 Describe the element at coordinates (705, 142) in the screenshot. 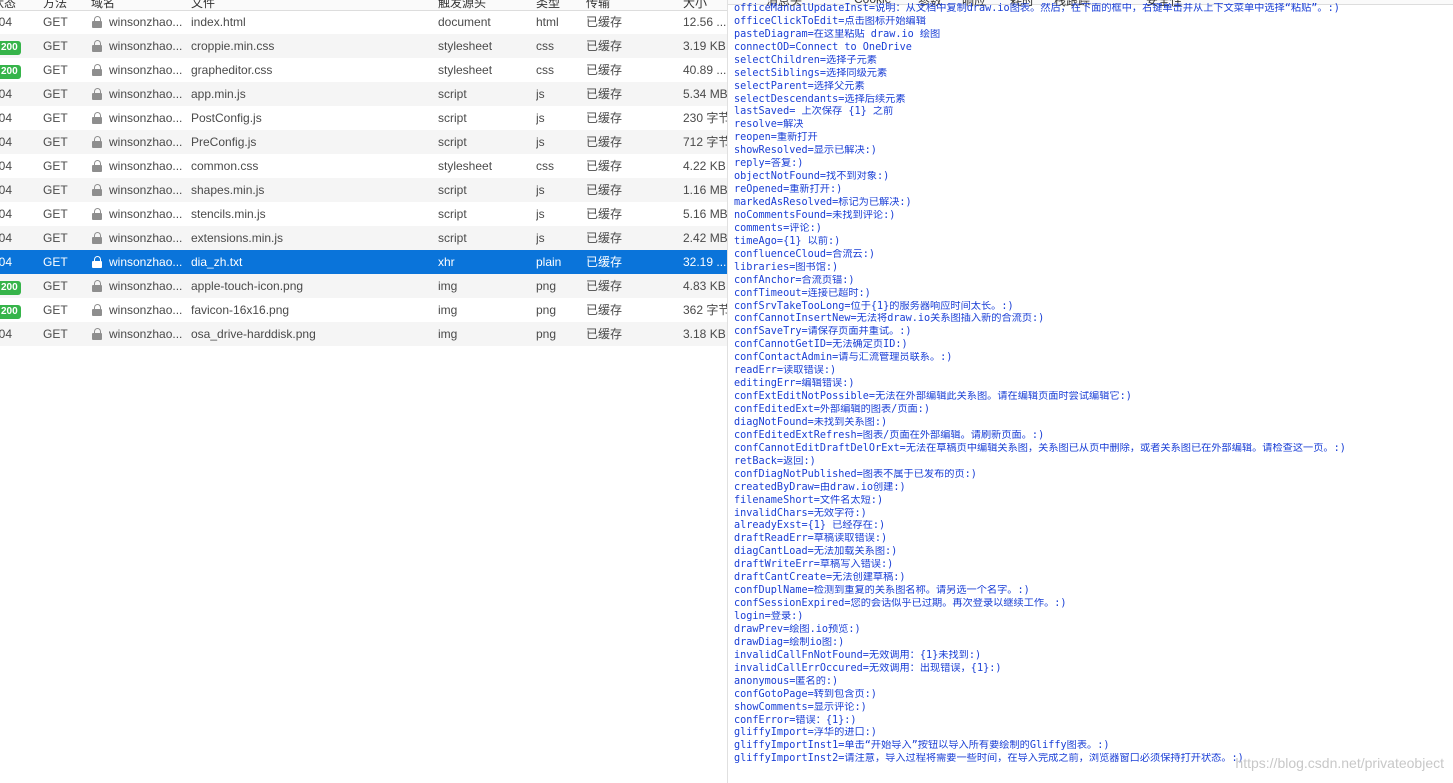

I see `request-size: 712 字节` at that location.